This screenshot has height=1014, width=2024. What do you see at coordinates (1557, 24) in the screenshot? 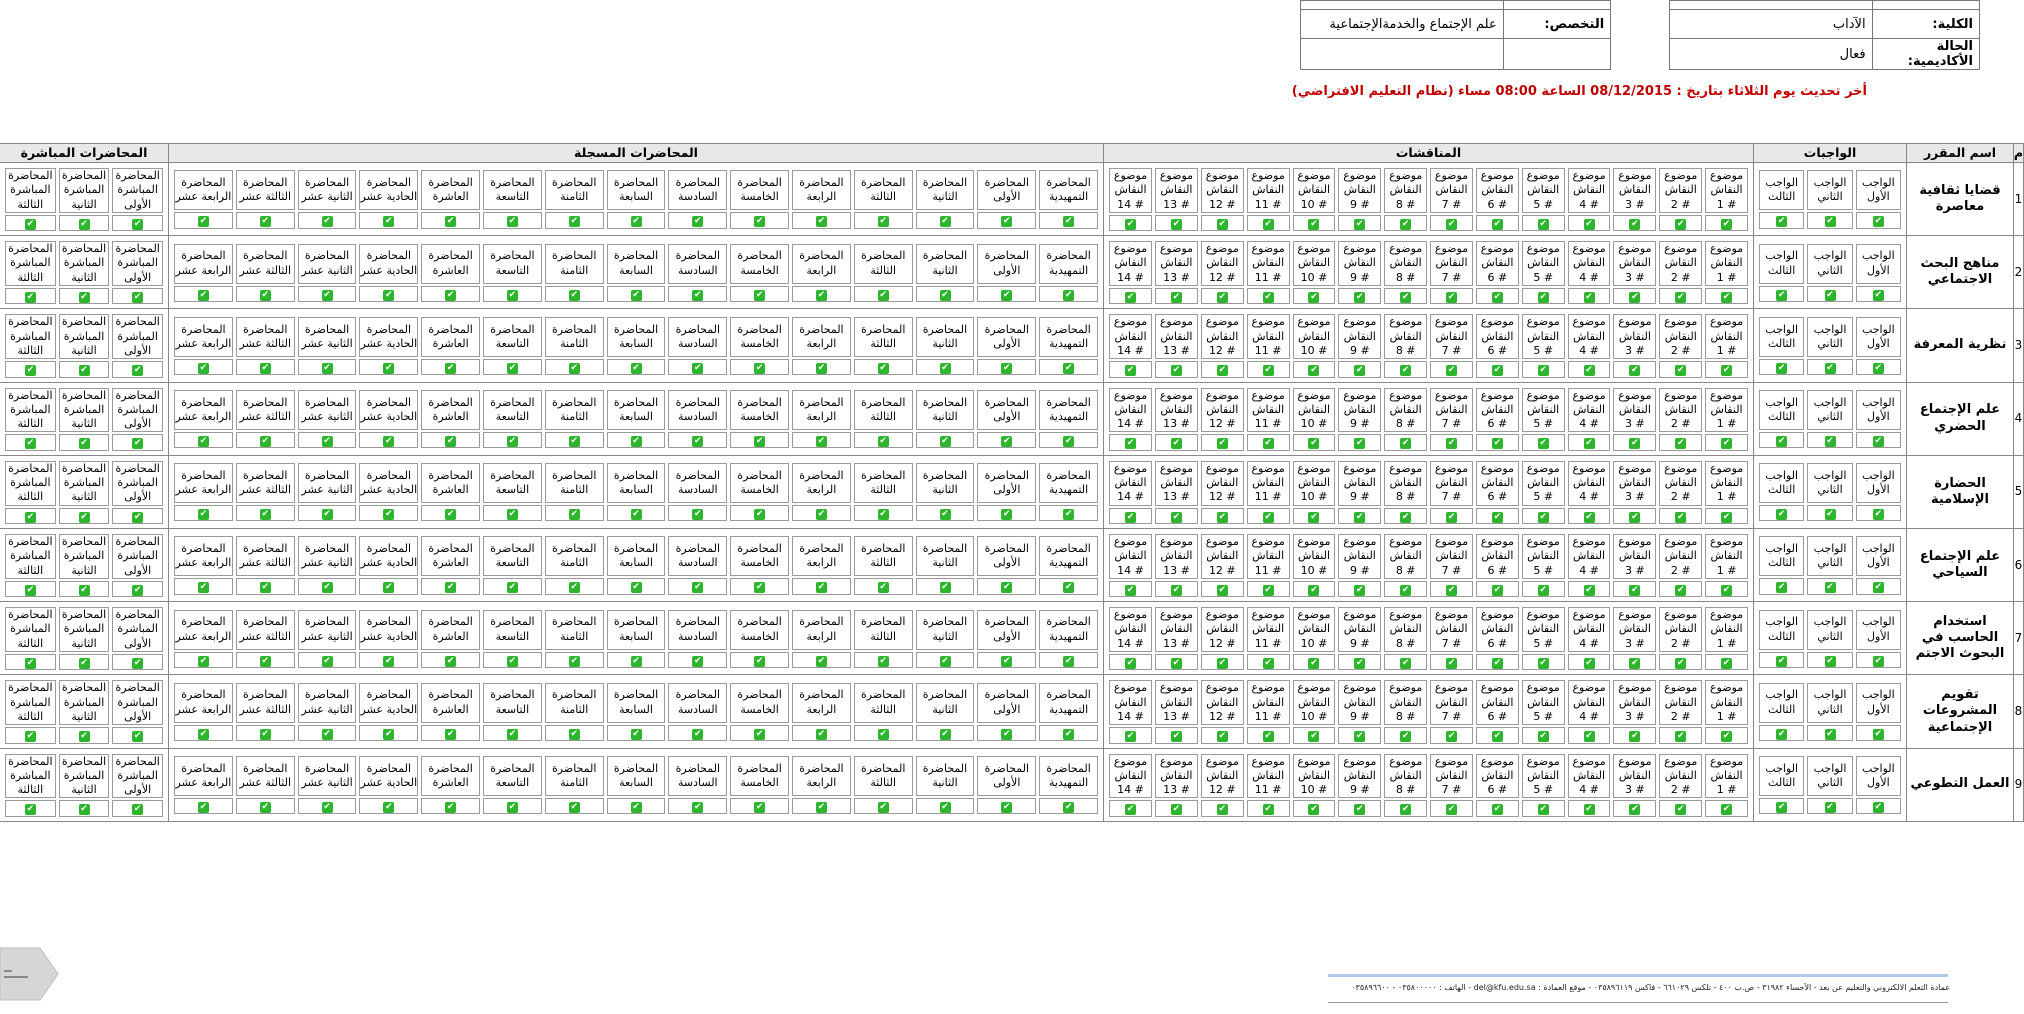
I see `major-label: التخصص:` at bounding box center [1557, 24].